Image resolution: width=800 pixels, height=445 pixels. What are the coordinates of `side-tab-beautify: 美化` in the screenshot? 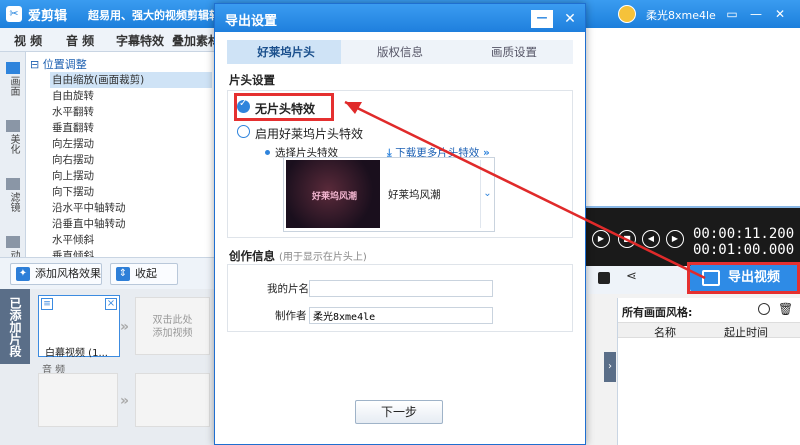 It's located at (13, 142).